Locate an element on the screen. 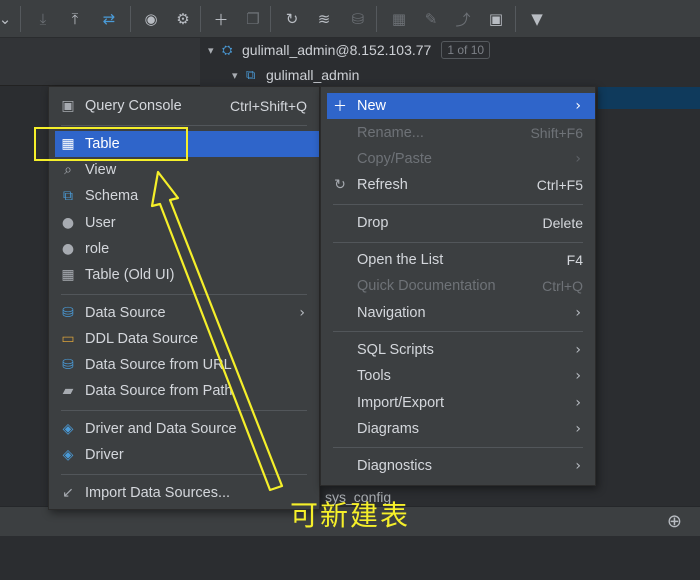 This screenshot has width=700, height=580. connection-name: gulimall_admin@8.152.103.77 is located at coordinates (337, 50).